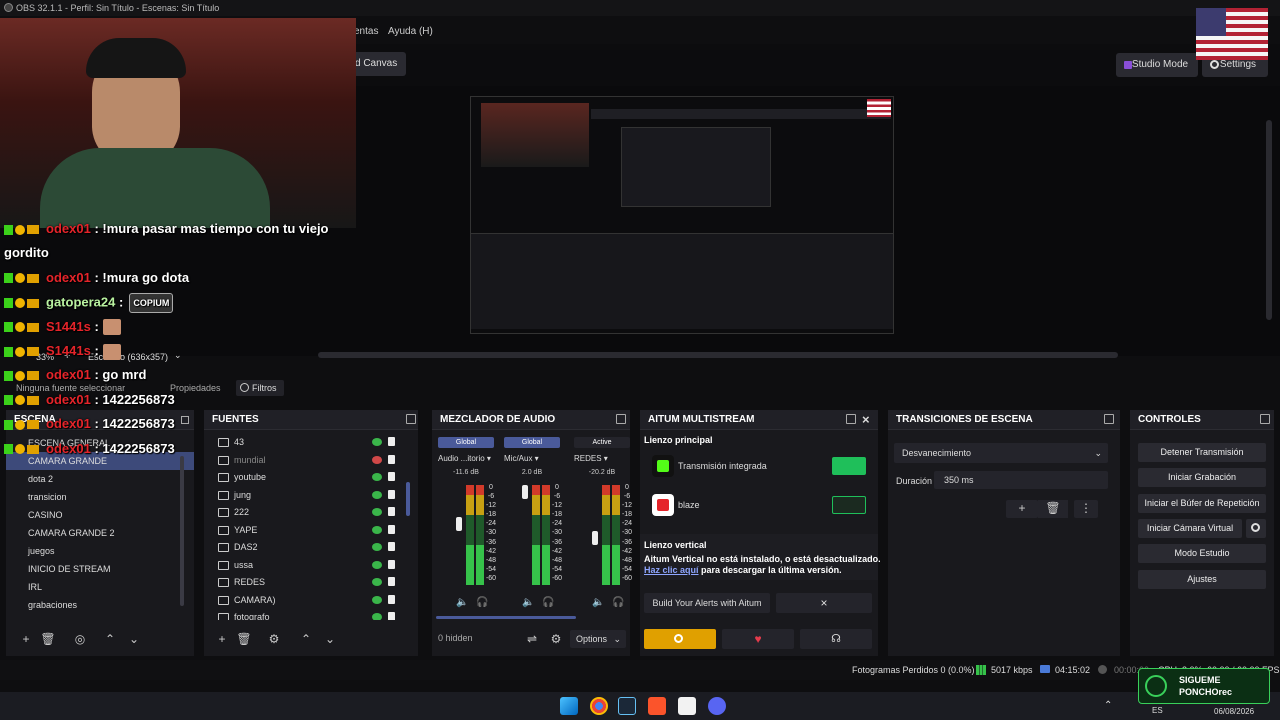  What do you see at coordinates (556, 639) in the screenshot?
I see `mixer-settings-button: ⚙` at bounding box center [556, 639].